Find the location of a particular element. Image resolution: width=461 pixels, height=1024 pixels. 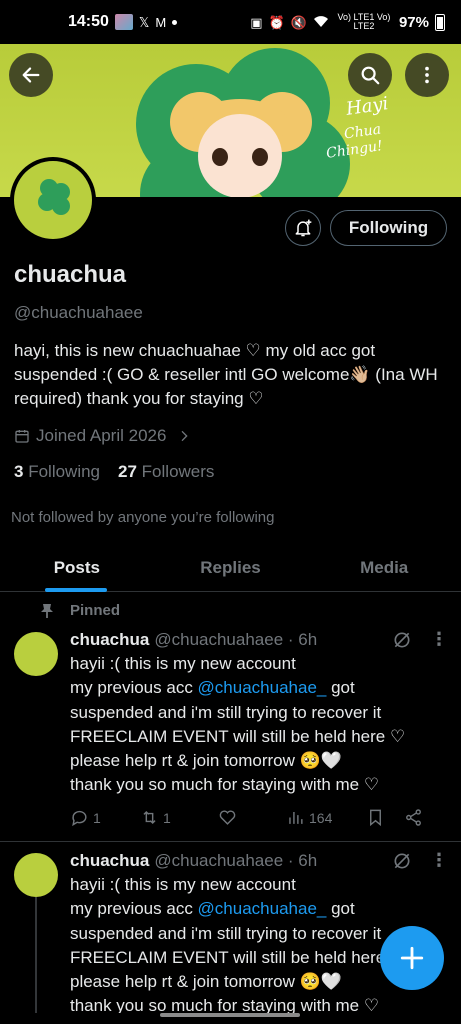

search-button is located at coordinates (370, 75).